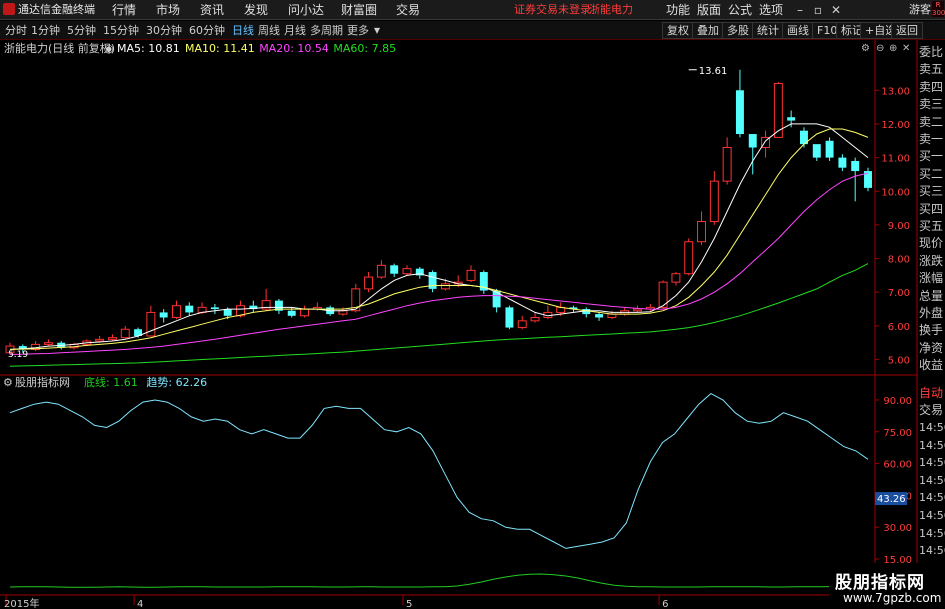  What do you see at coordinates (931, 208) in the screenshot?
I see `side-label: 买四` at bounding box center [931, 208].